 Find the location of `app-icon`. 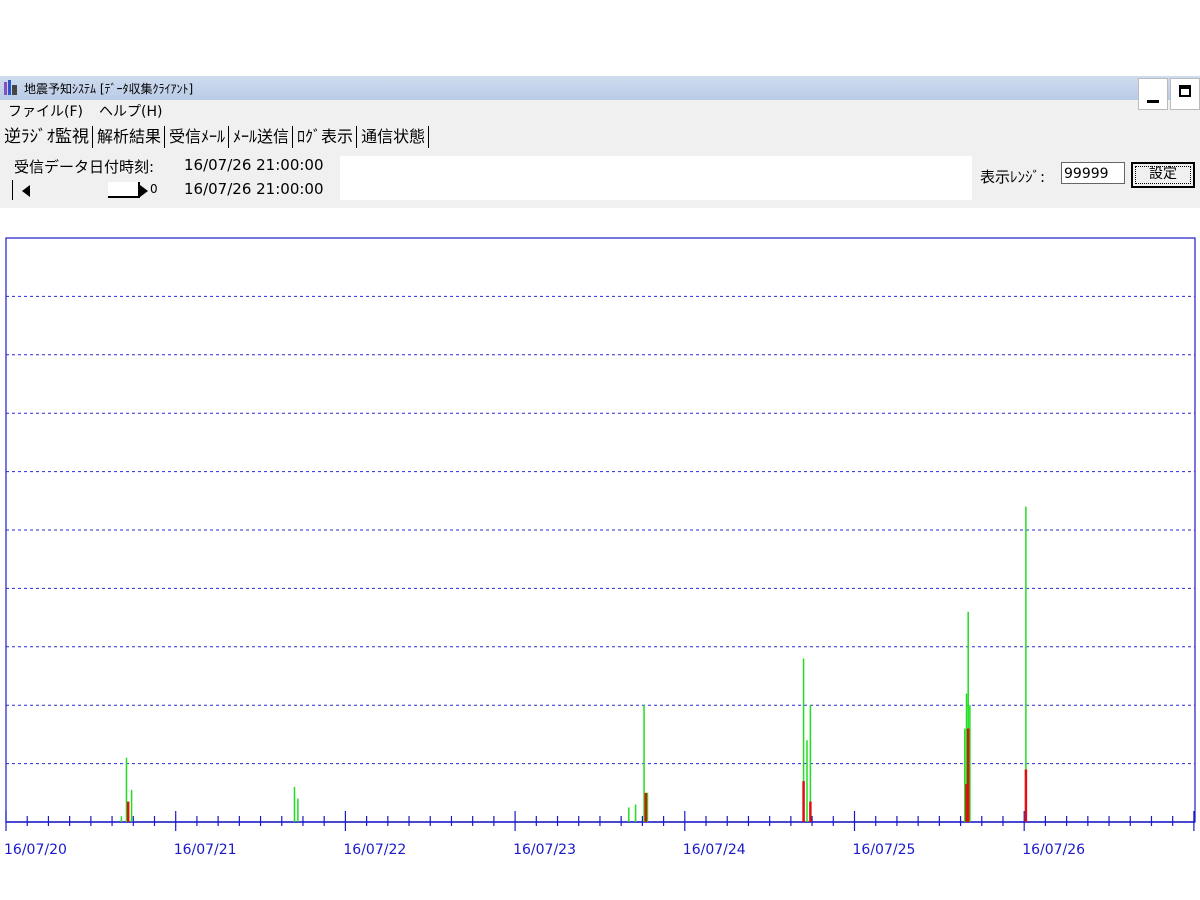

app-icon is located at coordinates (11, 88).